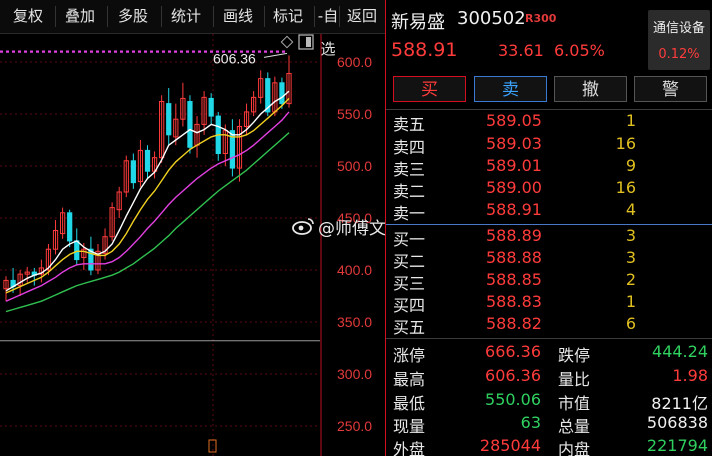  Describe the element at coordinates (630, 209) in the screenshot. I see `ask-volume: 4` at that location.